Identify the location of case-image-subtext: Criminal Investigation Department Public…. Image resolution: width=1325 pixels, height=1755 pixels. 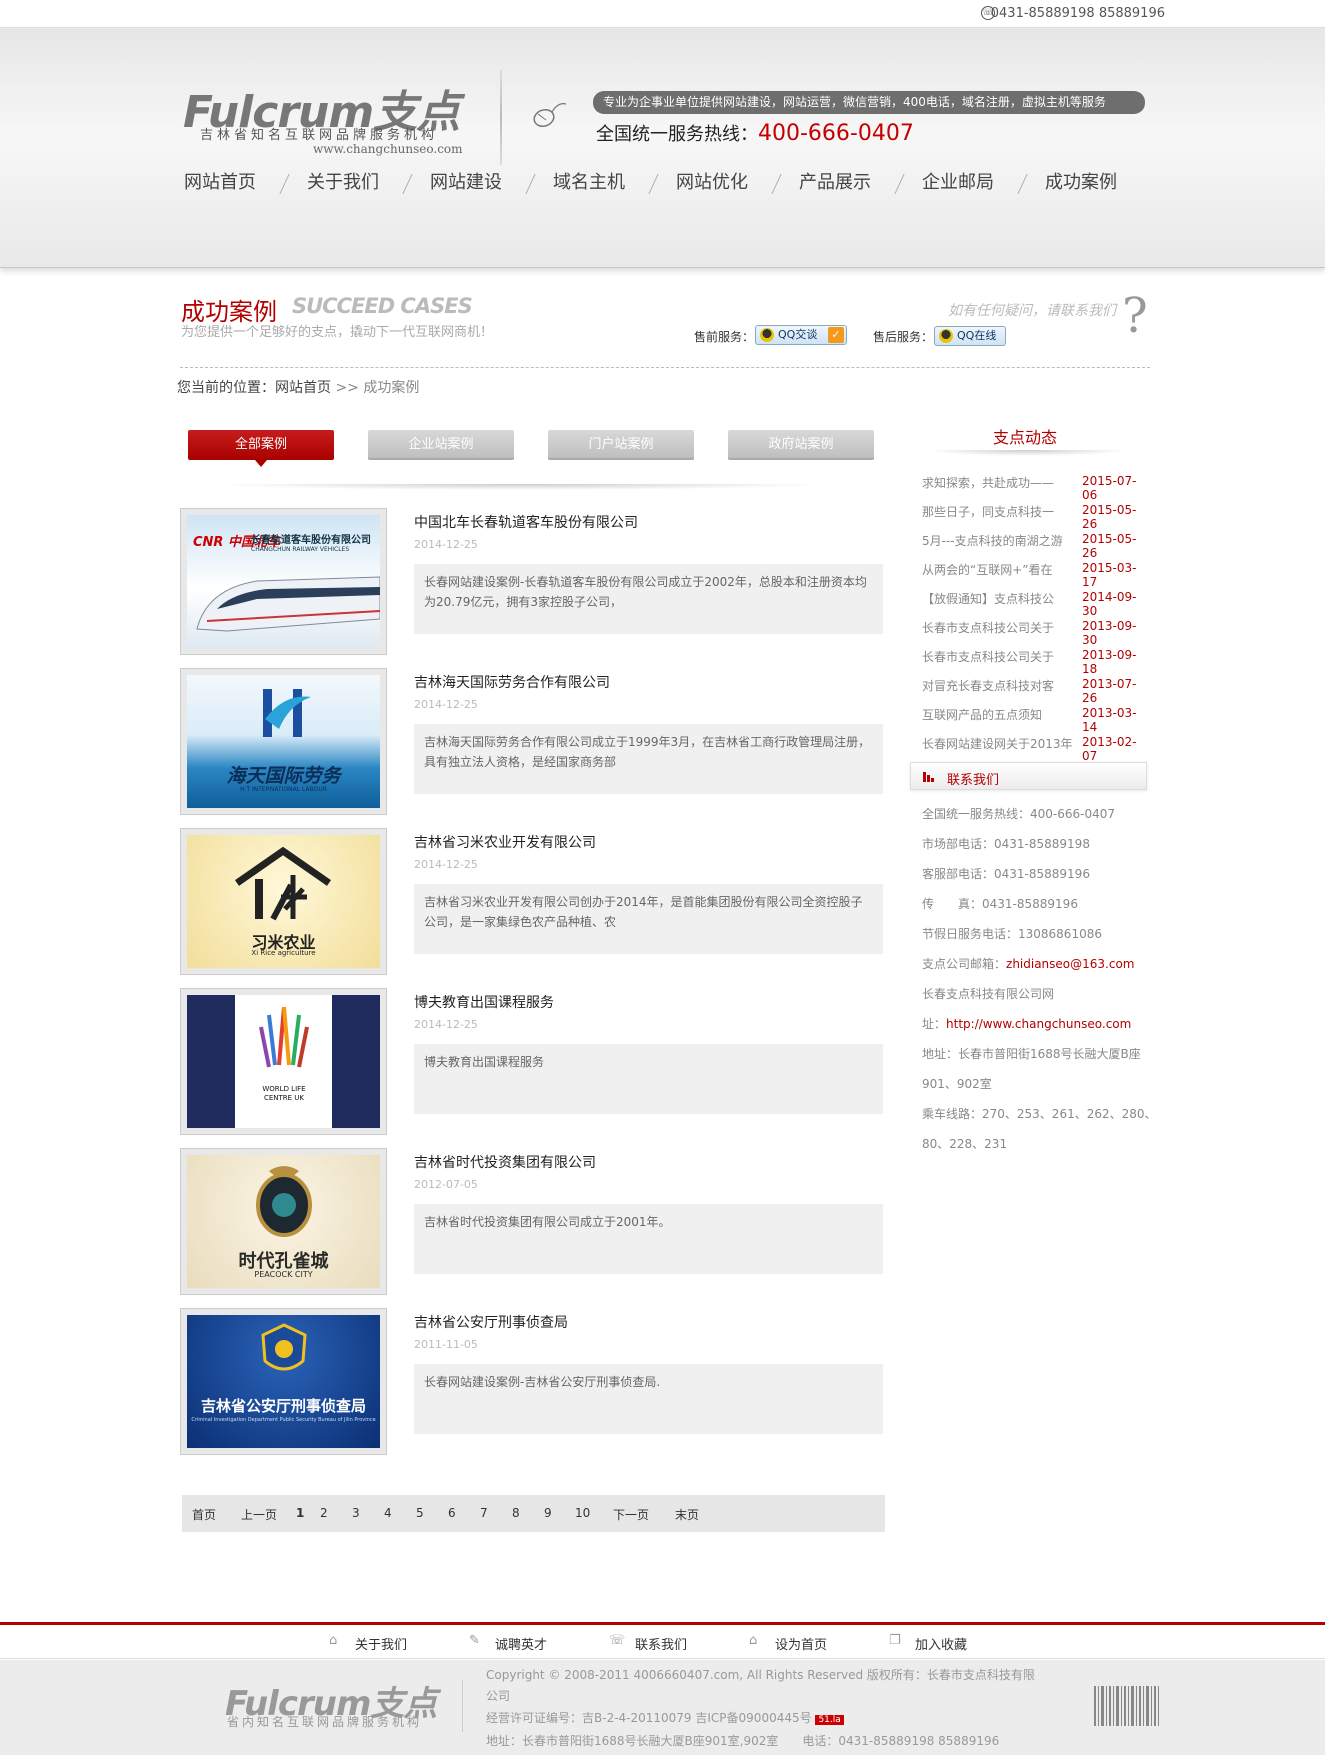
(283, 1420).